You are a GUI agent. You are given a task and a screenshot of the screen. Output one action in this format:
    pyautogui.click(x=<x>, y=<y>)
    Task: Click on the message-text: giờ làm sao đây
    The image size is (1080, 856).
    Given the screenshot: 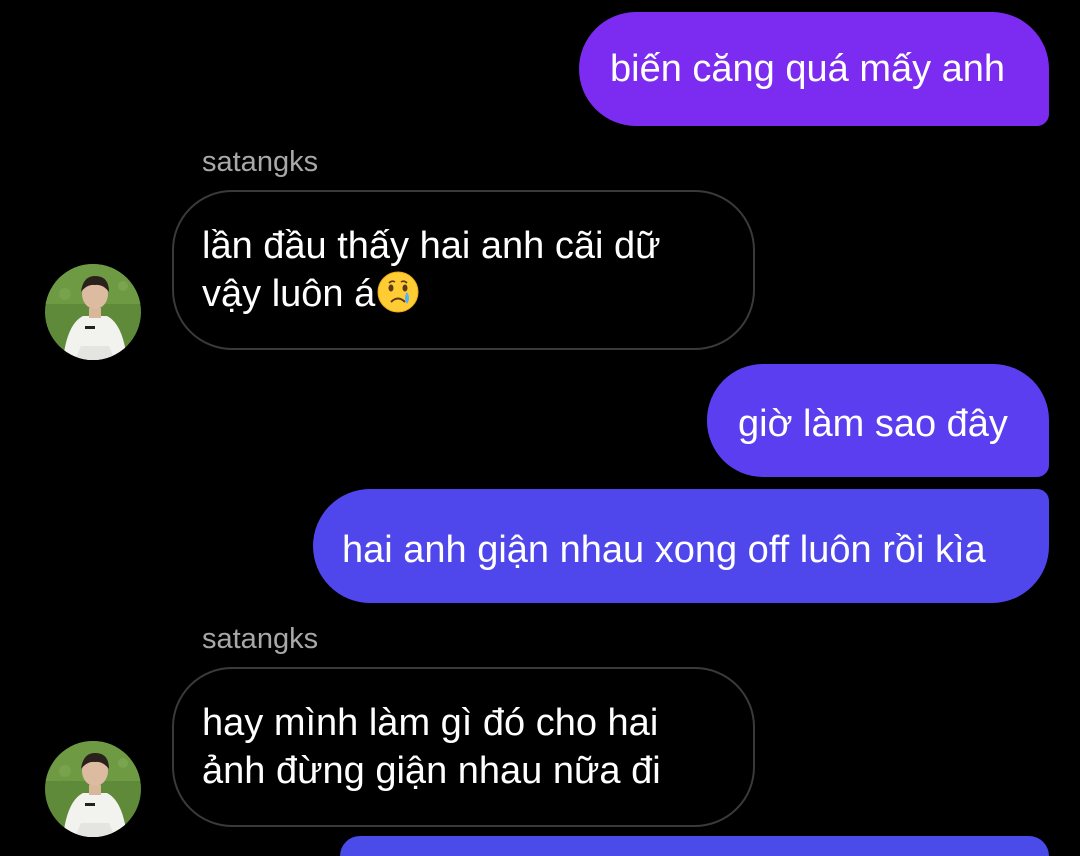 What is the action you would take?
    pyautogui.click(x=873, y=424)
    